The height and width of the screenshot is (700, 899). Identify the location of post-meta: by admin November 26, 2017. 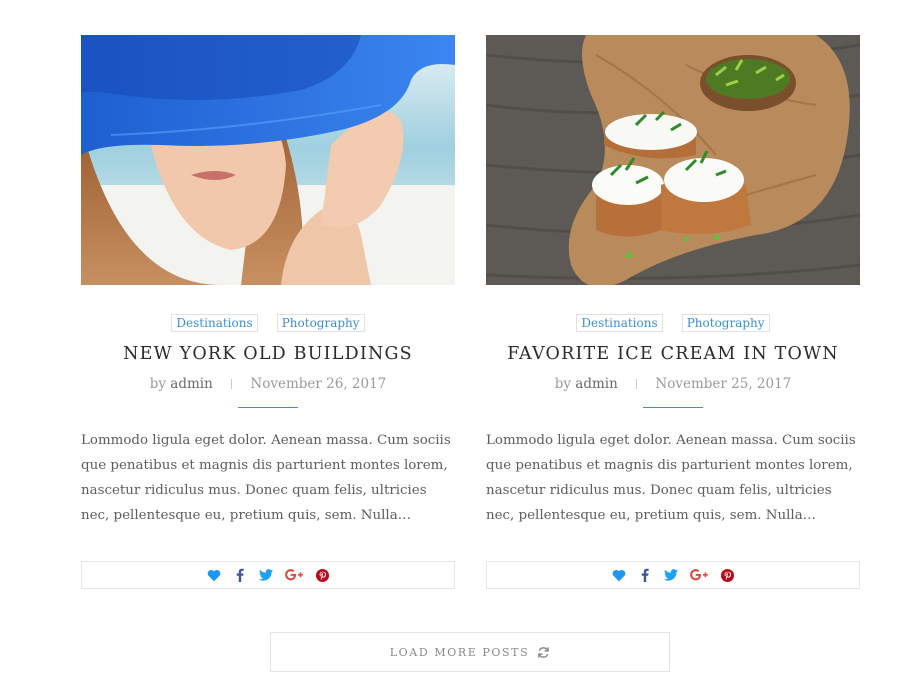
(268, 384).